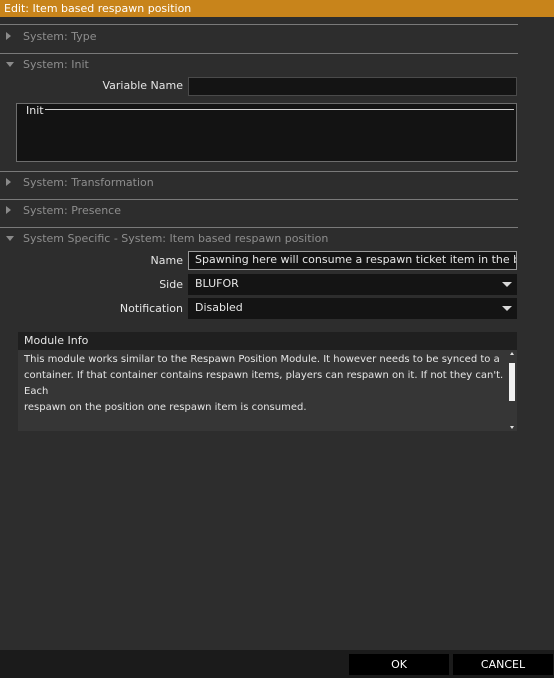 The height and width of the screenshot is (678, 554). I want to click on scroll-thumb, so click(512, 382).